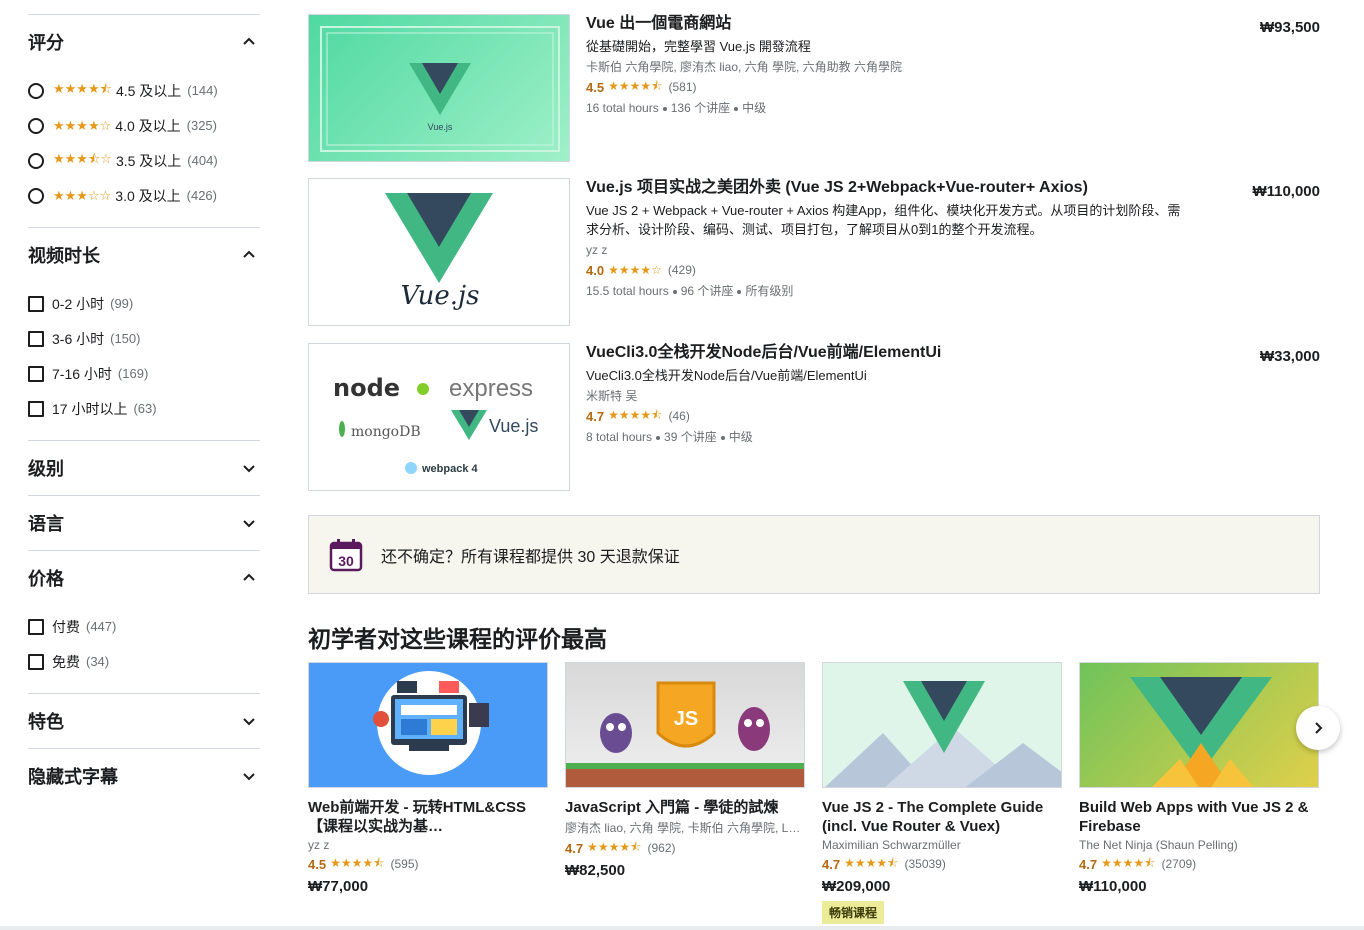 This screenshot has width=1364, height=930. I want to click on bestseller-badge: 畅销课程, so click(853, 912).